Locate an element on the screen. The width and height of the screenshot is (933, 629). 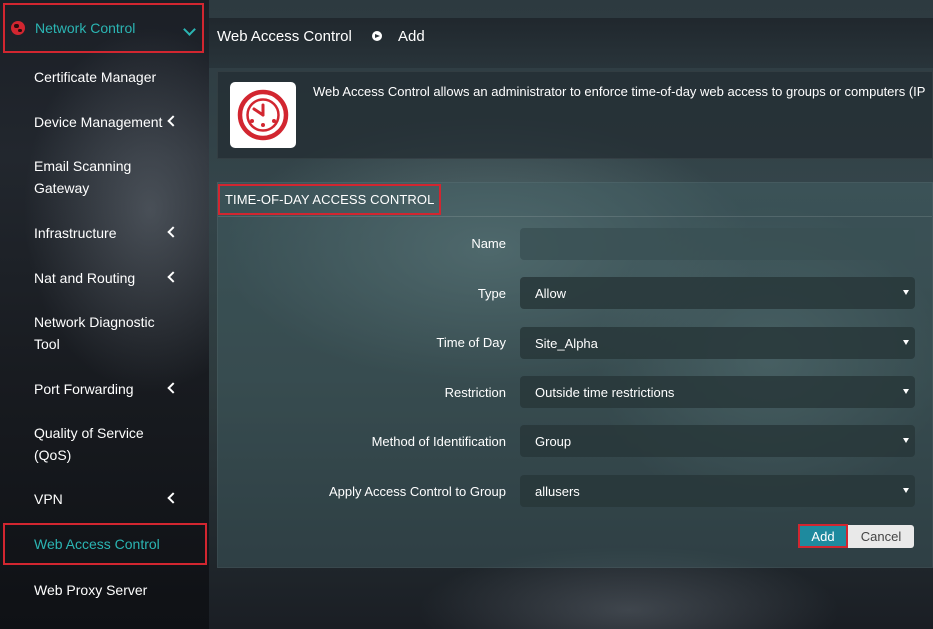
sidebar-item-port-forwarding: Port Forwarding is located at coordinates (109, 389).